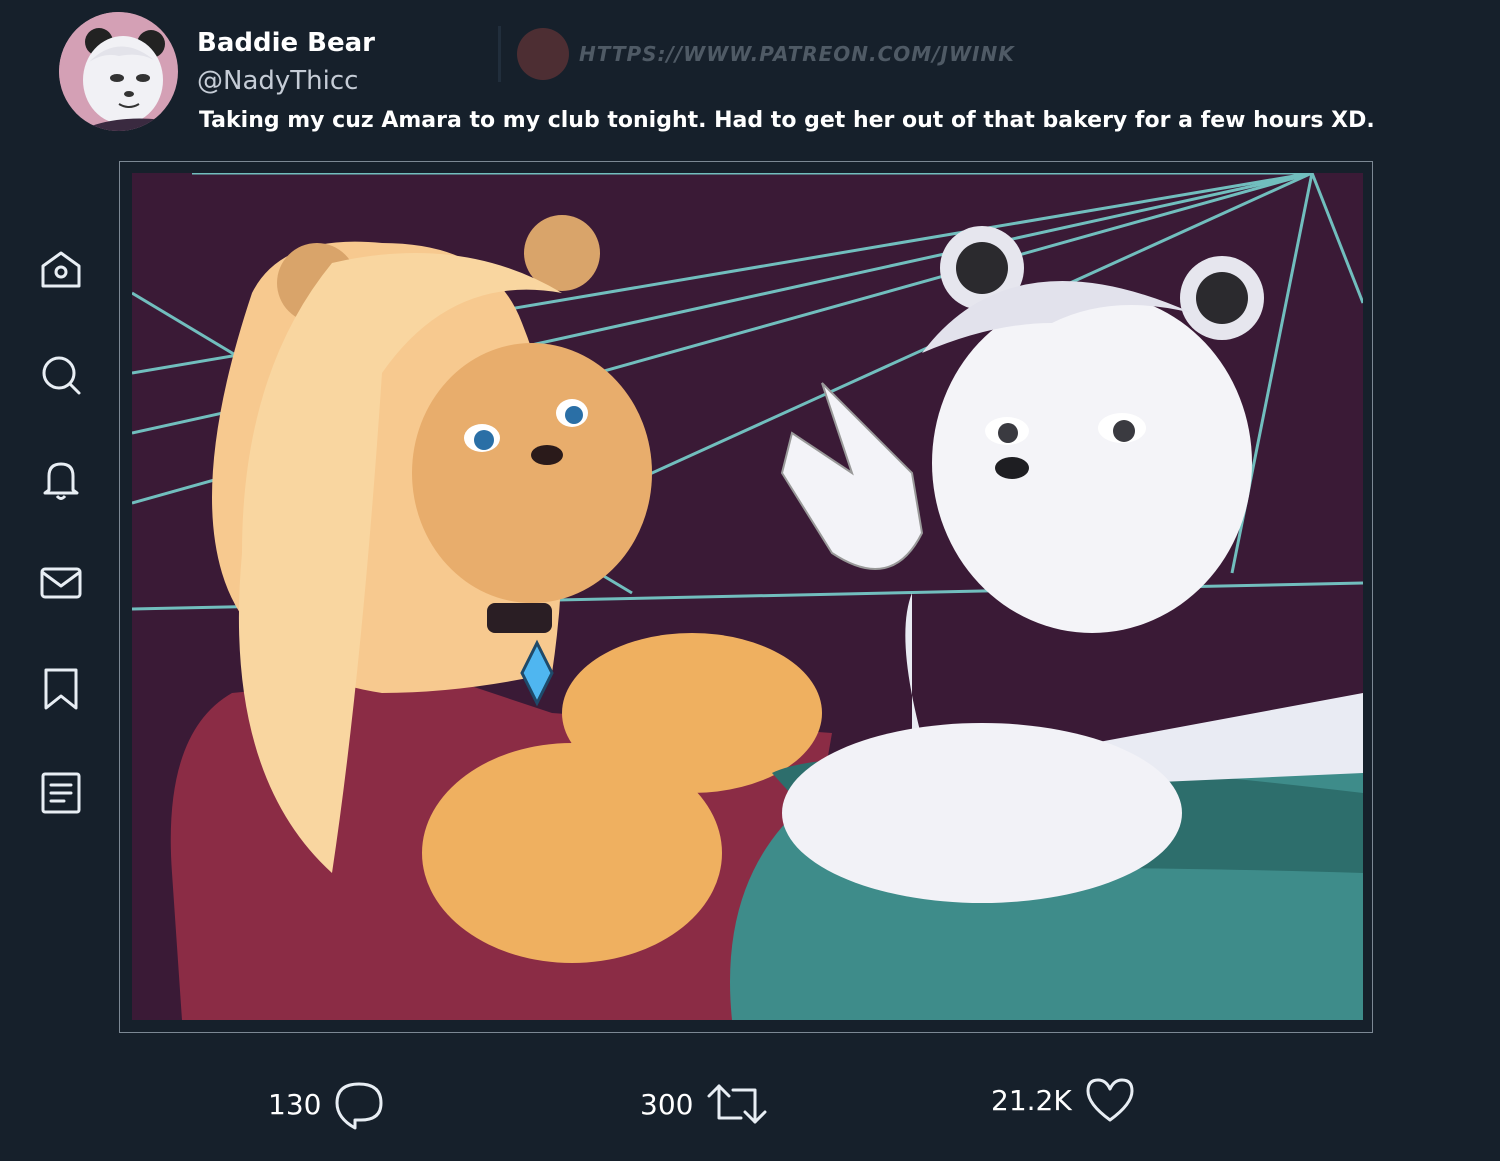  Describe the element at coordinates (61, 271) in the screenshot. I see `home-icon` at that location.